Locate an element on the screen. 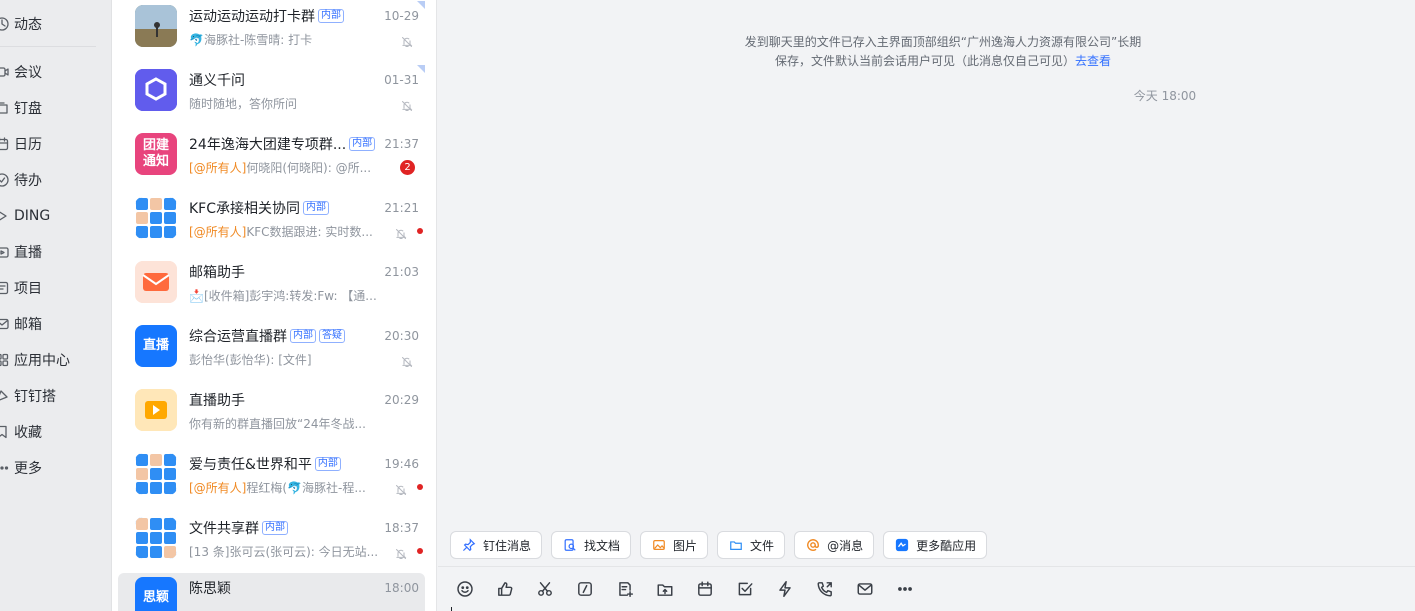 The width and height of the screenshot is (1415, 611). more-icon is located at coordinates (905, 589).